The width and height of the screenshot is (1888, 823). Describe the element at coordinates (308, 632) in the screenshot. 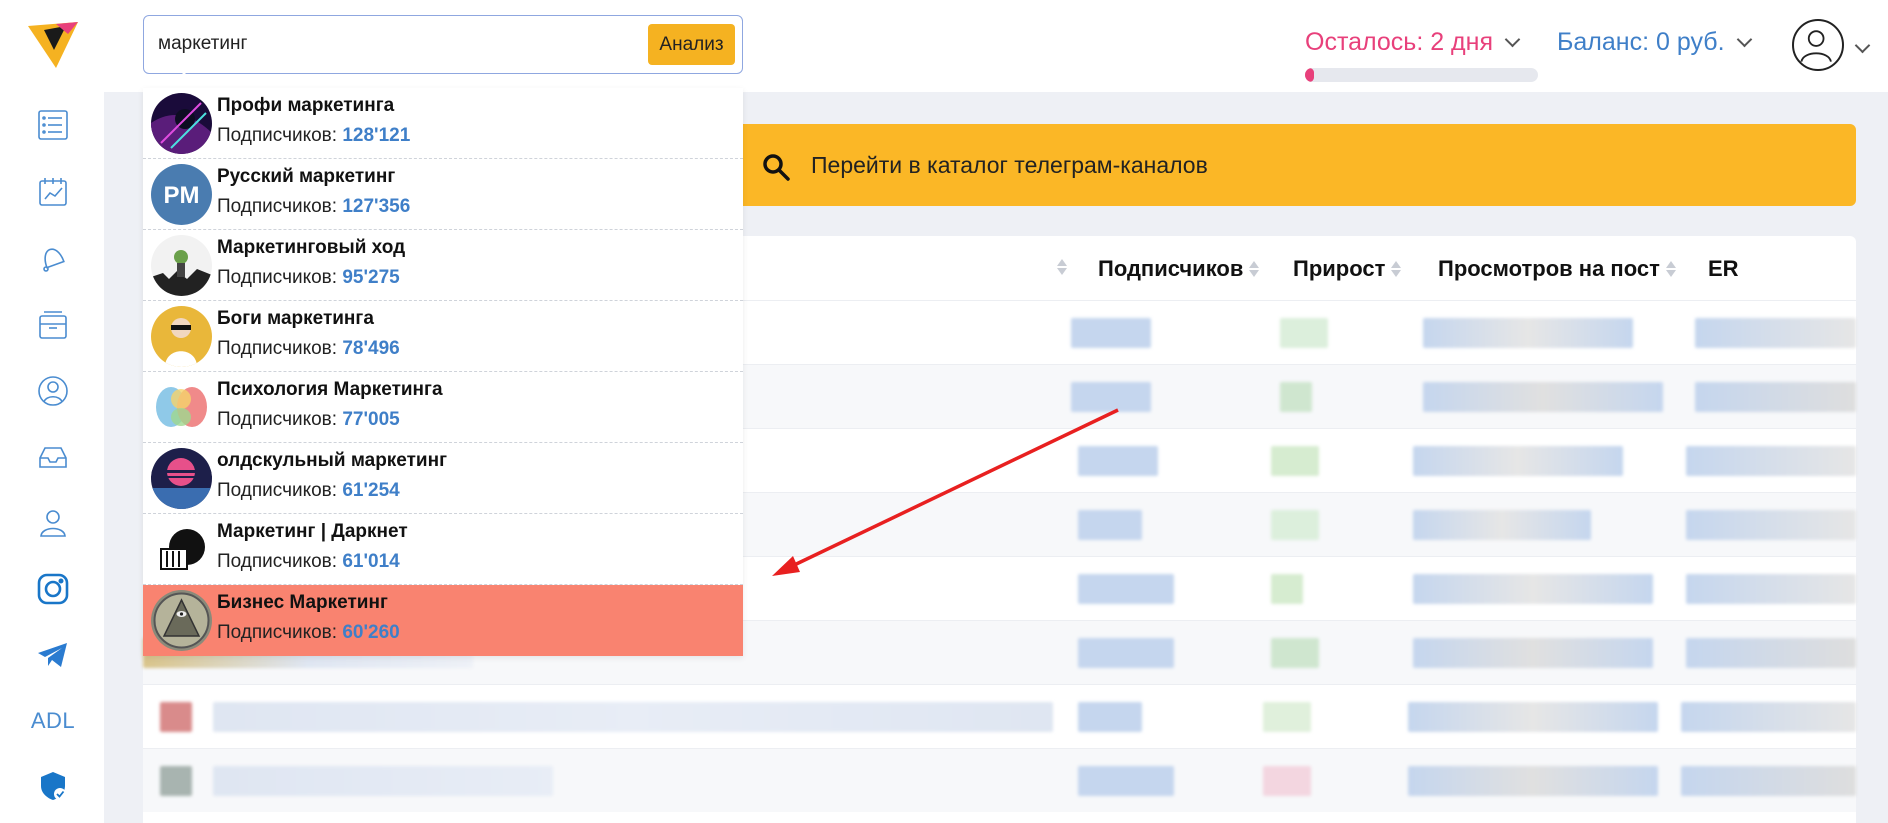

I see `subscribers-line: Подписчиков: 60'260` at that location.